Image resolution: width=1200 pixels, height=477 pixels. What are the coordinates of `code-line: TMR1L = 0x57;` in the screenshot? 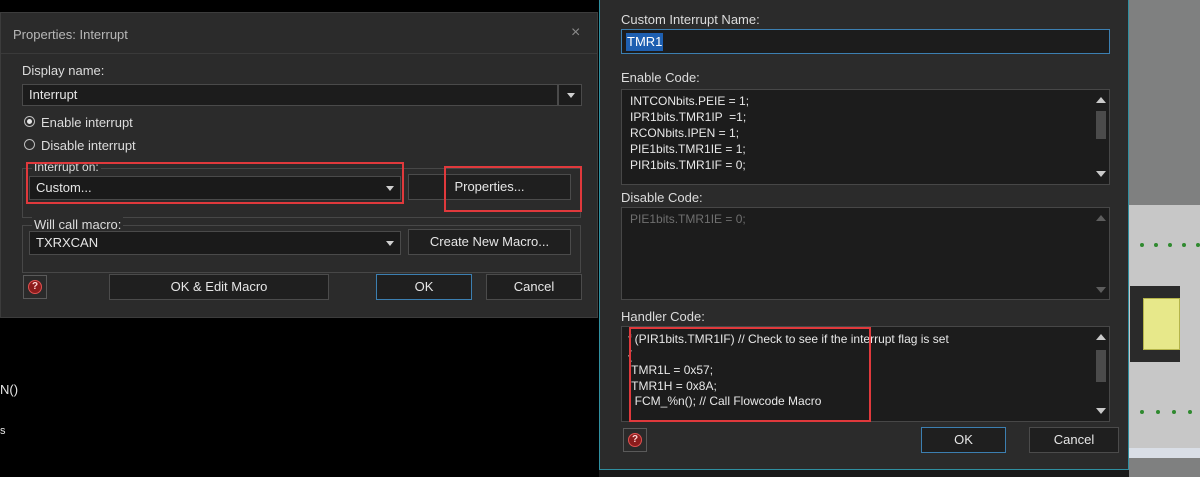 It's located at (671, 370).